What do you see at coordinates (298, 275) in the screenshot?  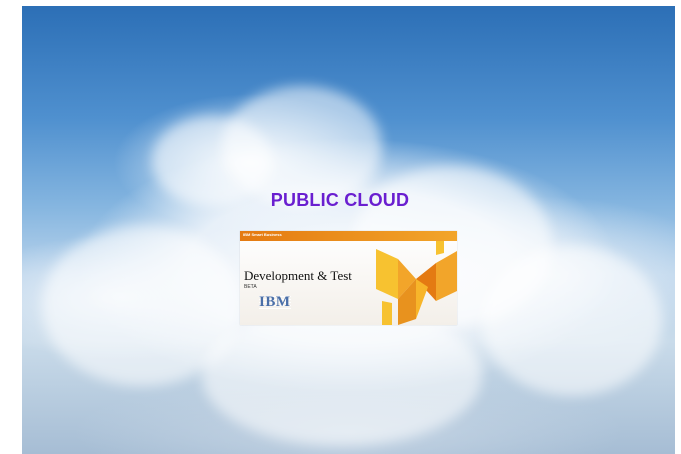 I see `card-heading: Development & Test` at bounding box center [298, 275].